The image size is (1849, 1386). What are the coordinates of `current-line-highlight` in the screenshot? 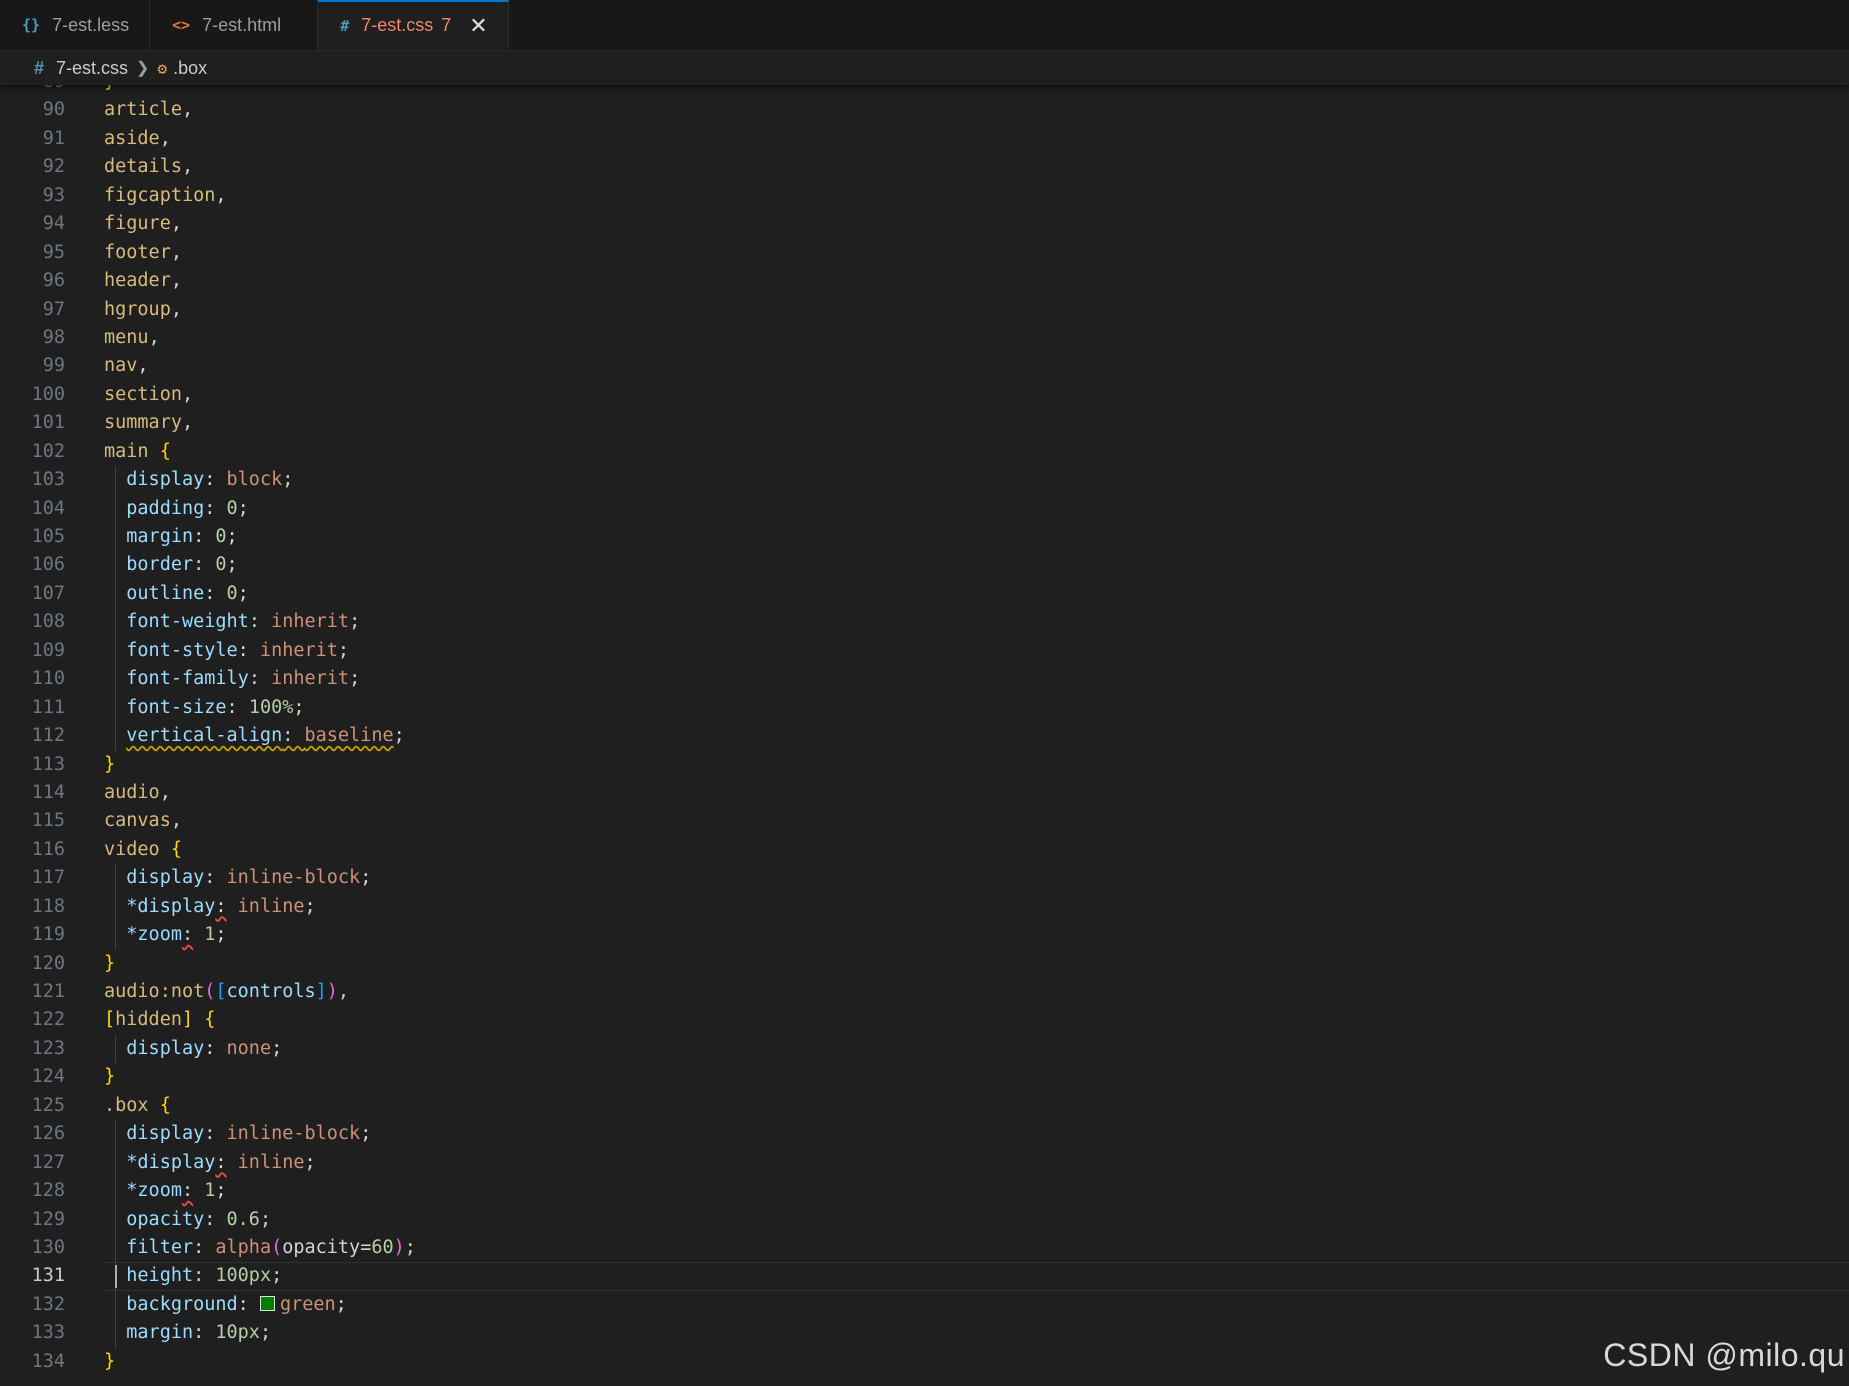 It's located at (976, 1276).